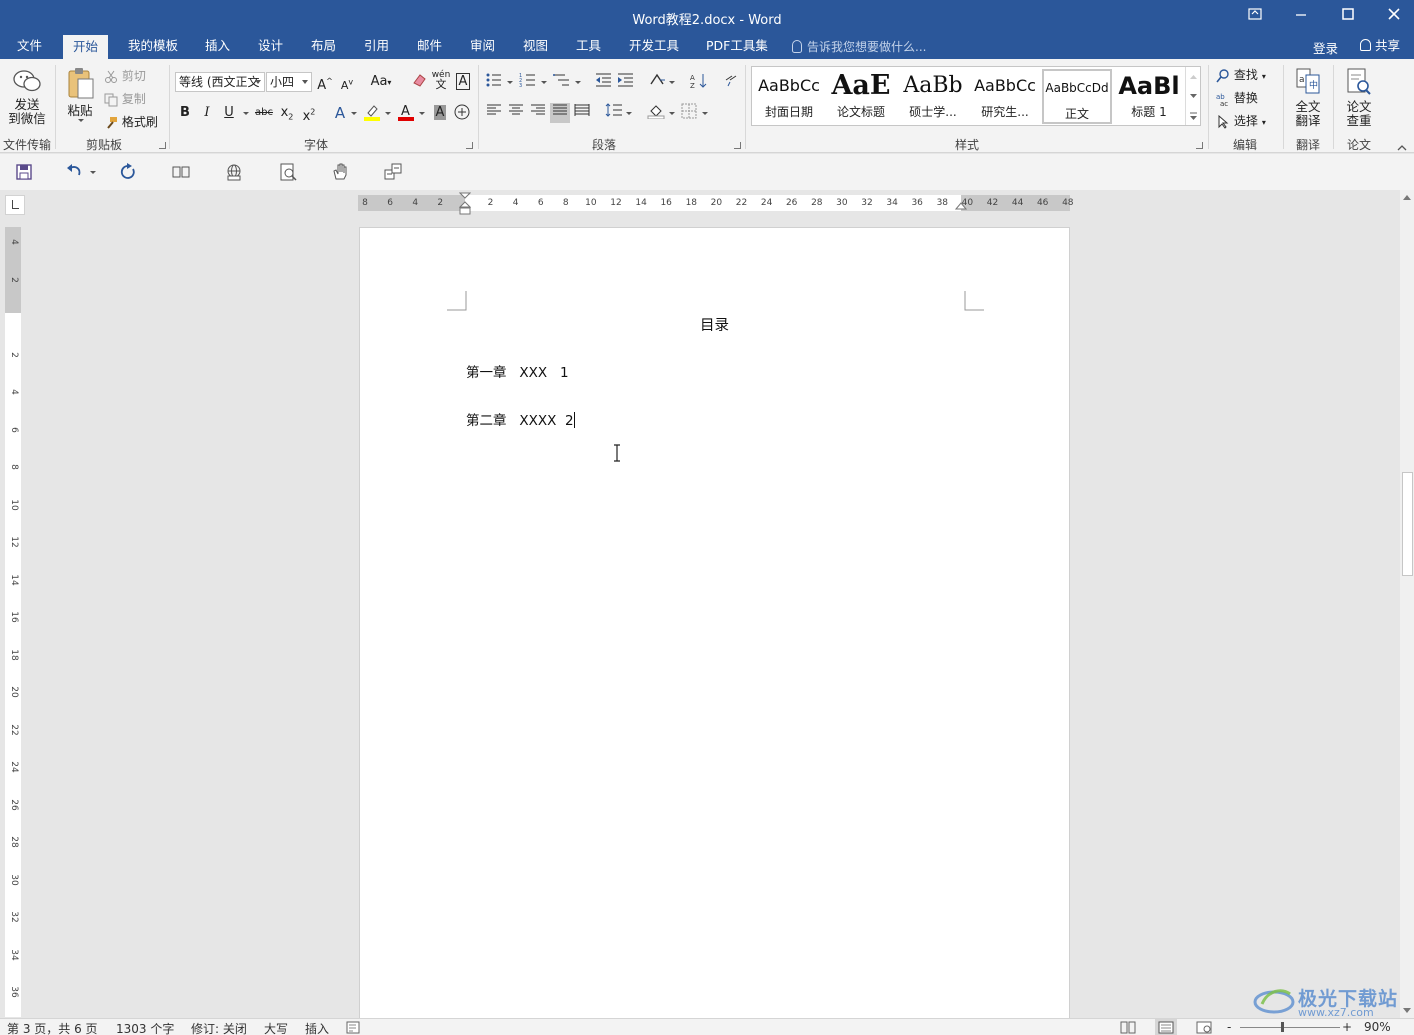 The width and height of the screenshot is (1414, 1035). I want to click on numbering-dropdown-arrow, so click(544, 82).